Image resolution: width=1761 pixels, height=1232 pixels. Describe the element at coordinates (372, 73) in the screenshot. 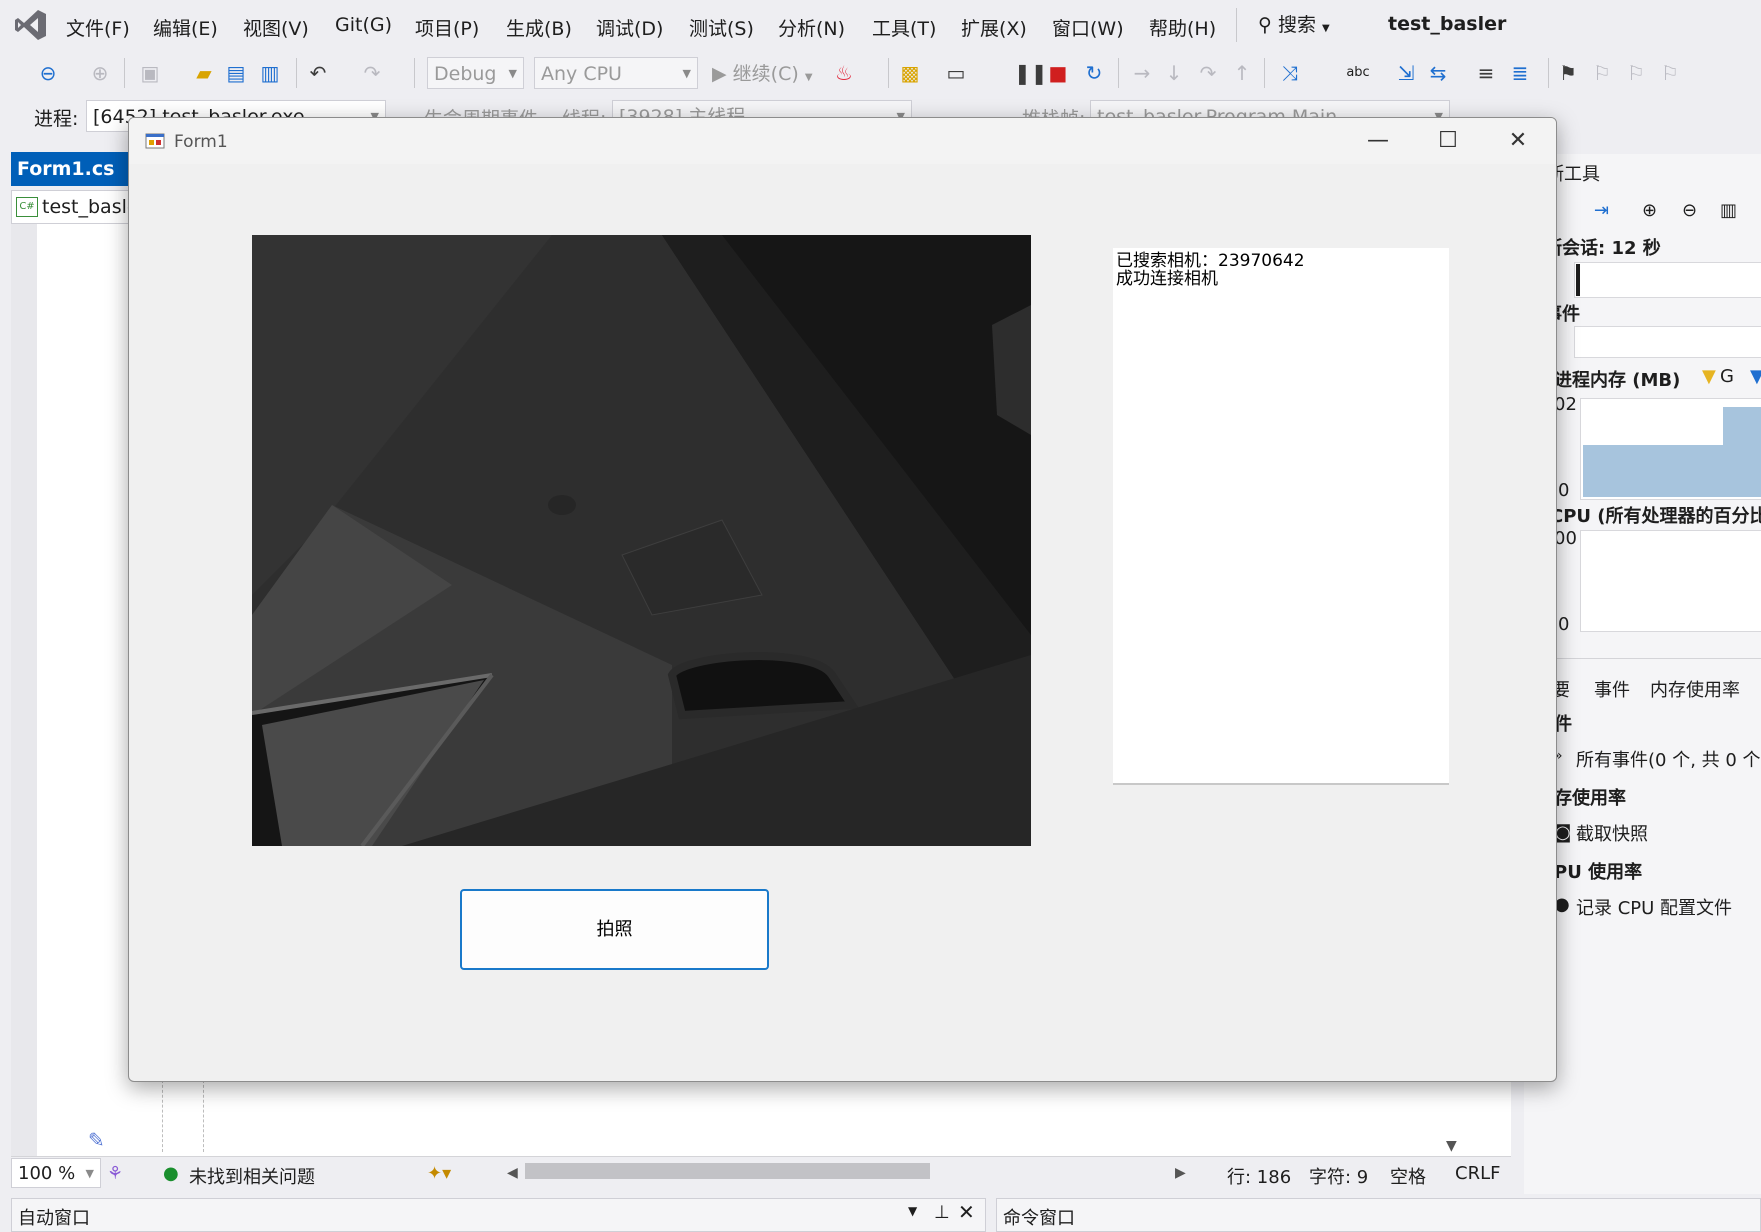

I see `redo-icon: ↷` at that location.